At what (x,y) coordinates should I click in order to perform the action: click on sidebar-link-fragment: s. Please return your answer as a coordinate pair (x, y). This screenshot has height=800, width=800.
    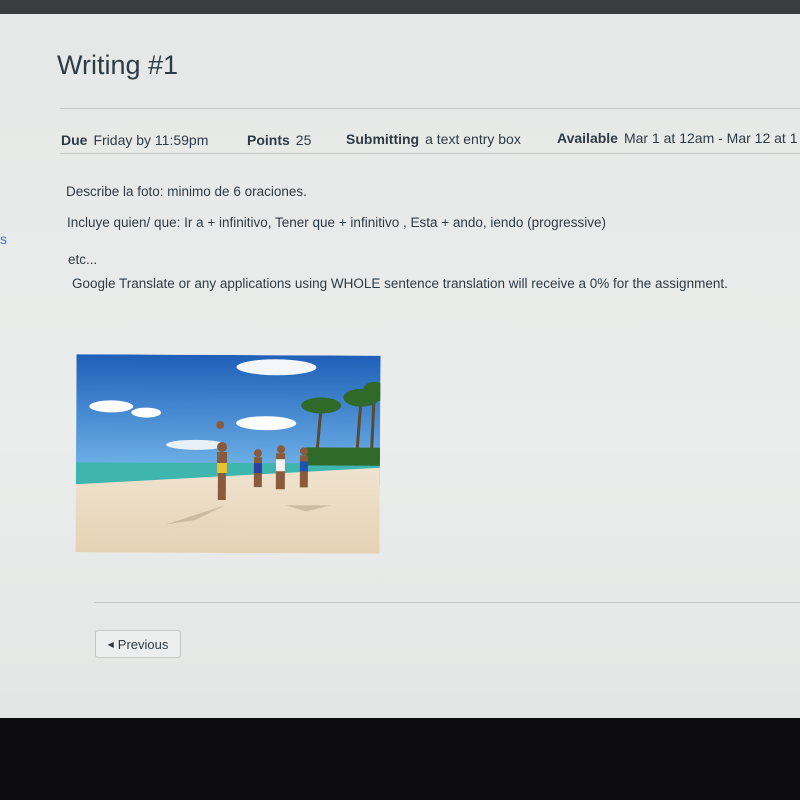
    Looking at the image, I should click on (3, 239).